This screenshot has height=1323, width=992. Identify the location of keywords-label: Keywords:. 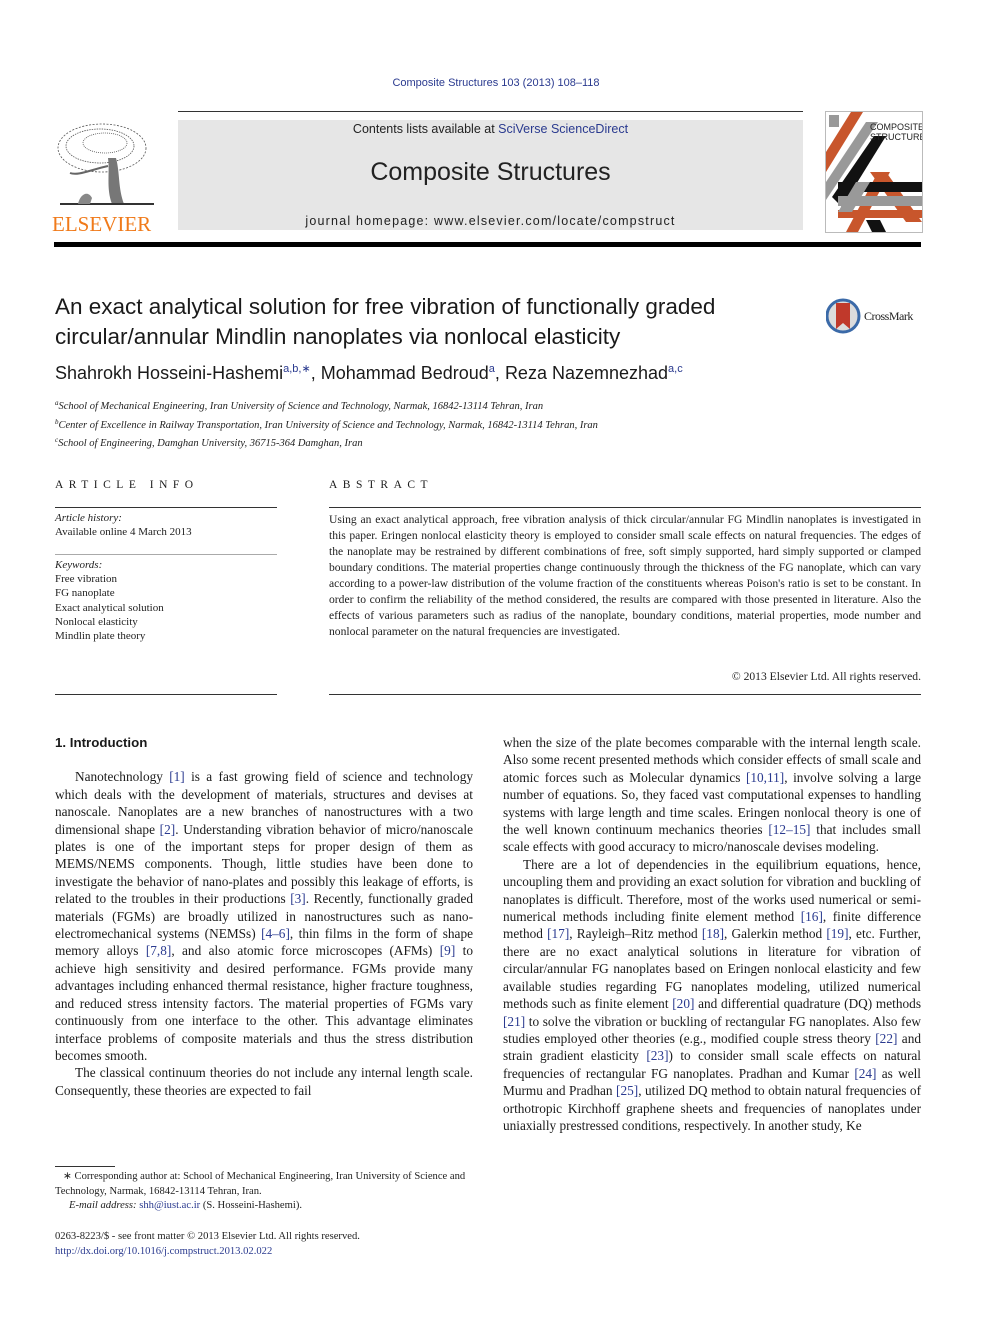
(79, 565).